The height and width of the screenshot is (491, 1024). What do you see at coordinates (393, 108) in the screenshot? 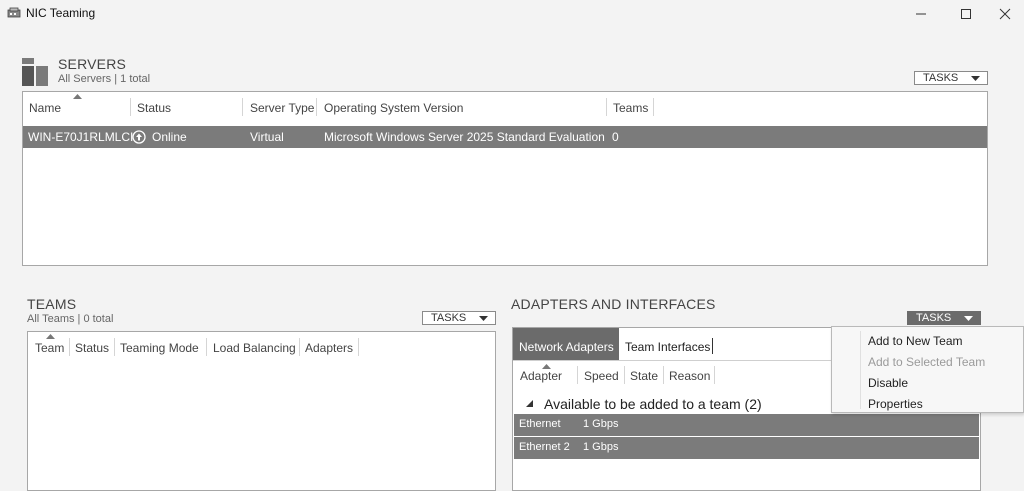
I see `column-header-os-version: Operating System Version` at bounding box center [393, 108].